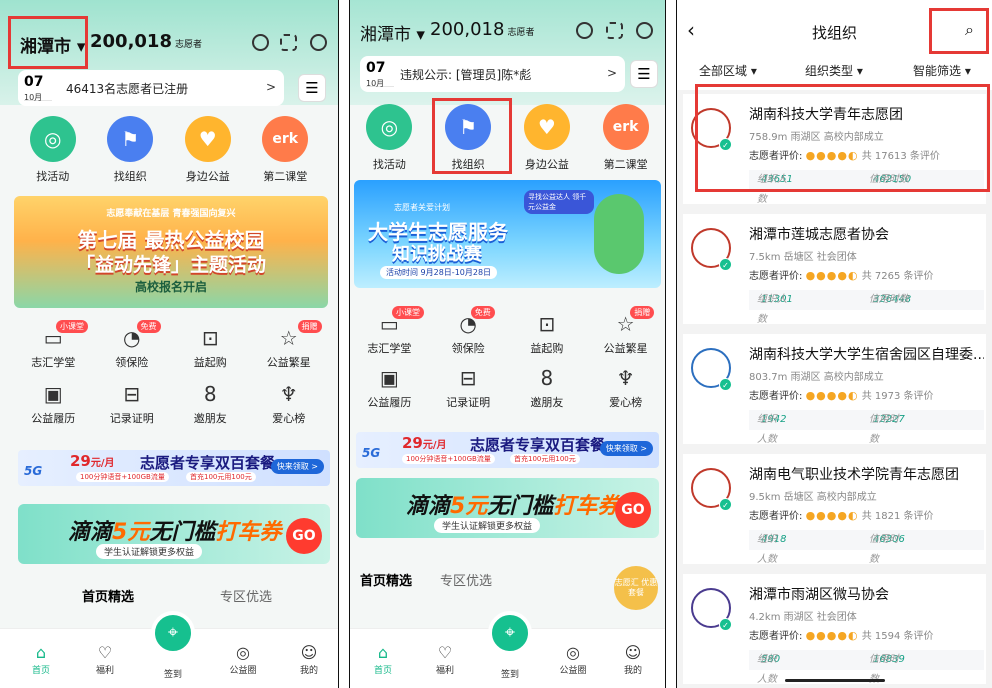 The width and height of the screenshot is (992, 688). What do you see at coordinates (834, 70) in the screenshot?
I see `filter-type: 组织类型 ▾` at bounding box center [834, 70].